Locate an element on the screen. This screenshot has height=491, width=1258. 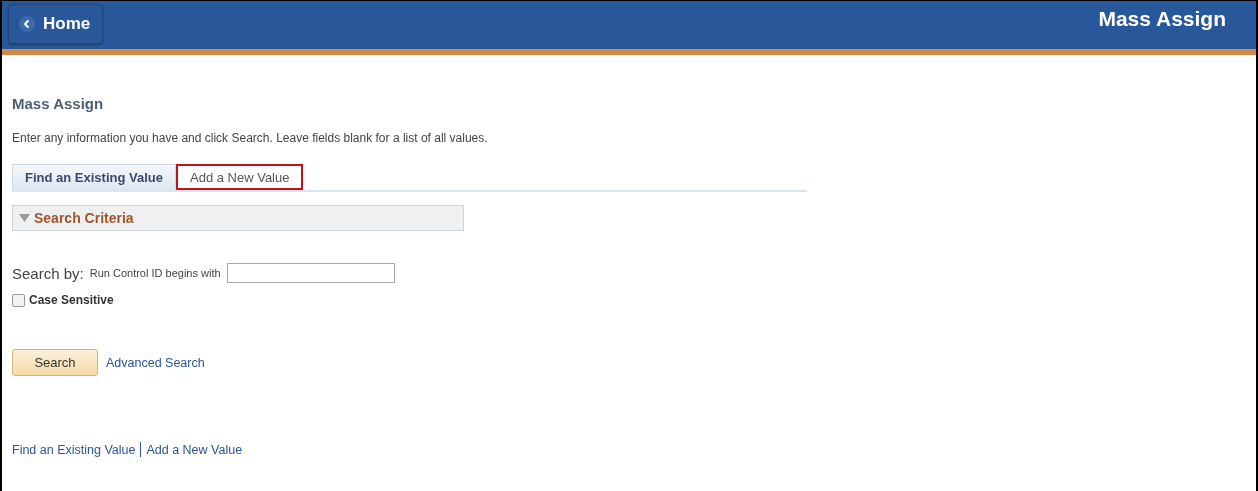
search-by-label: Search by: is located at coordinates (48, 273).